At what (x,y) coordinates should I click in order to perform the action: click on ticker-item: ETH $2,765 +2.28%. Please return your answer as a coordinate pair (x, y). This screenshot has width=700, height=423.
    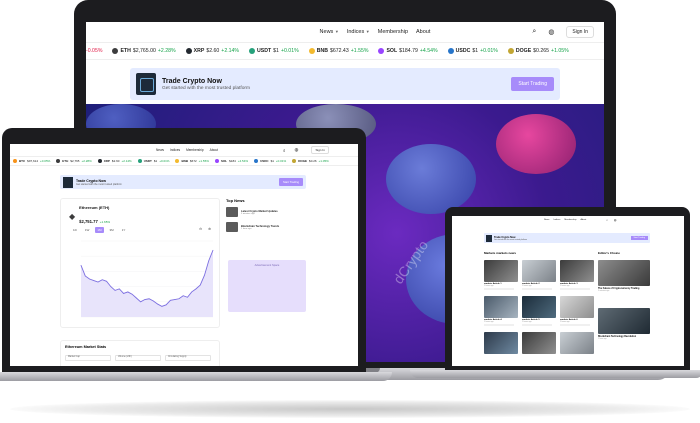
    Looking at the image, I should click on (74, 161).